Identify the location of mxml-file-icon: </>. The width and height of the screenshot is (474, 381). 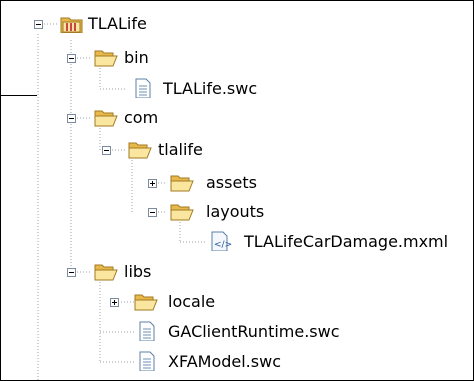
(221, 241).